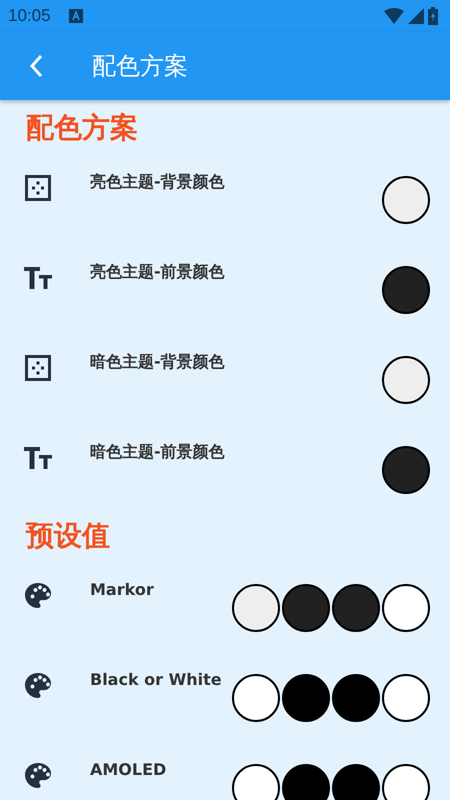  Describe the element at coordinates (394, 16) in the screenshot. I see `wifi-icon` at that location.